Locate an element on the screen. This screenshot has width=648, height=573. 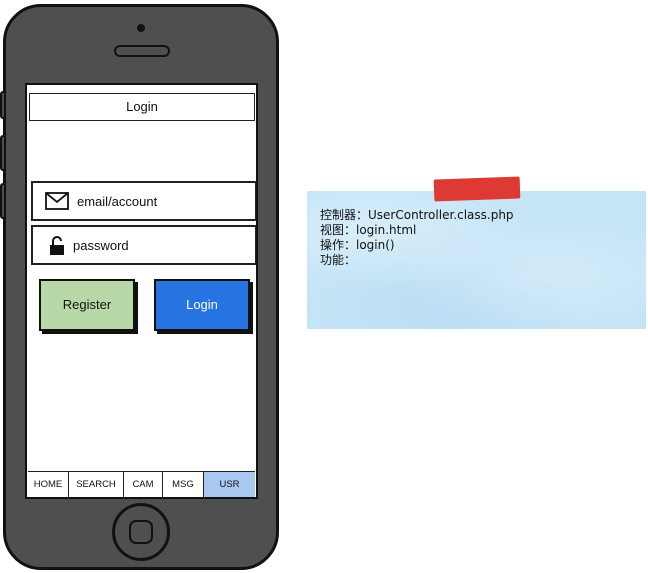
tab-cam: CAM is located at coordinates (143, 484).